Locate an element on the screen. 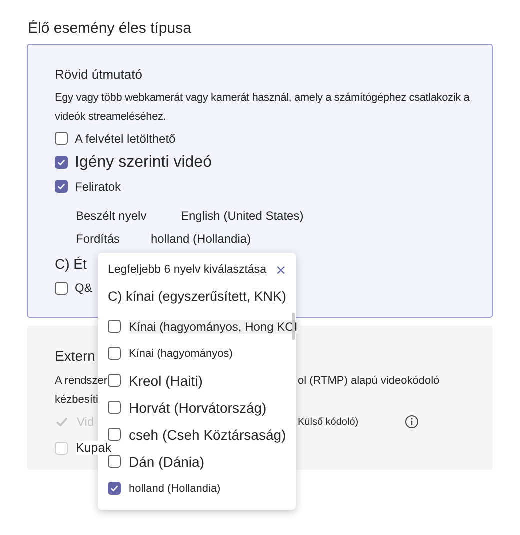  language-option: Horvát (Horvátország) is located at coordinates (199, 408).